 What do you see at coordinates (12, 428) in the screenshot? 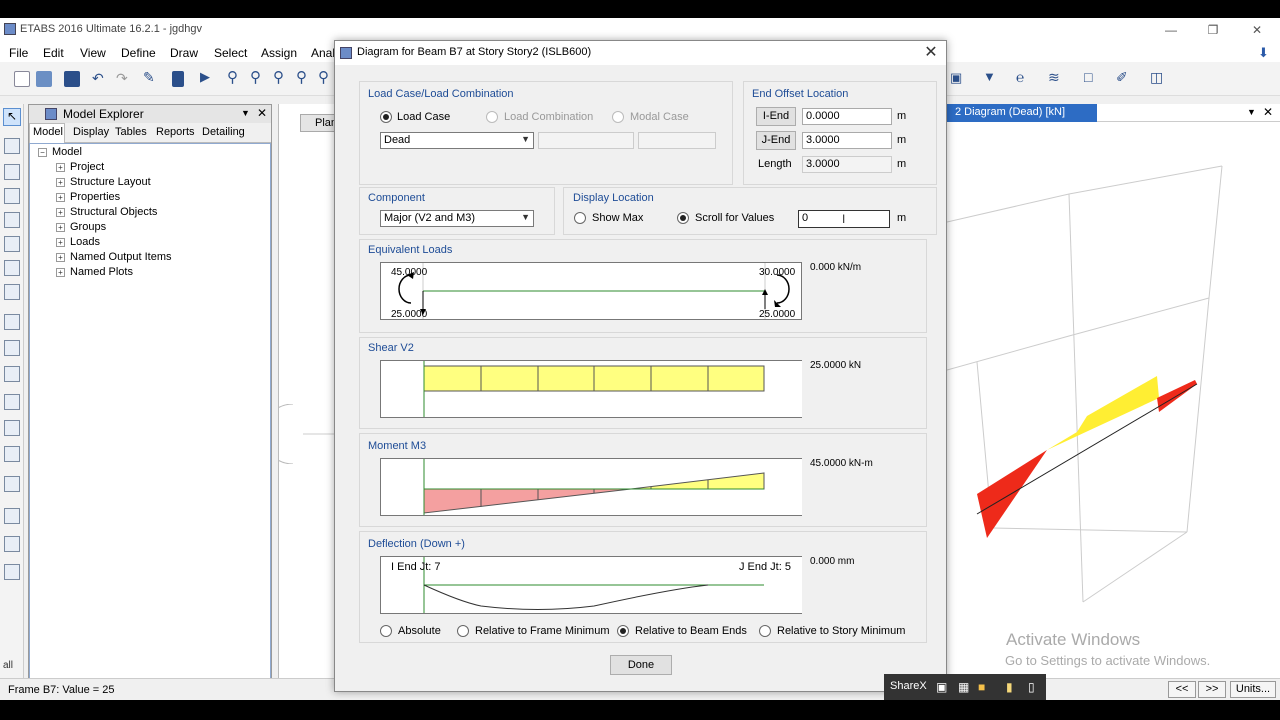
I see `draw-pier-icon` at bounding box center [12, 428].